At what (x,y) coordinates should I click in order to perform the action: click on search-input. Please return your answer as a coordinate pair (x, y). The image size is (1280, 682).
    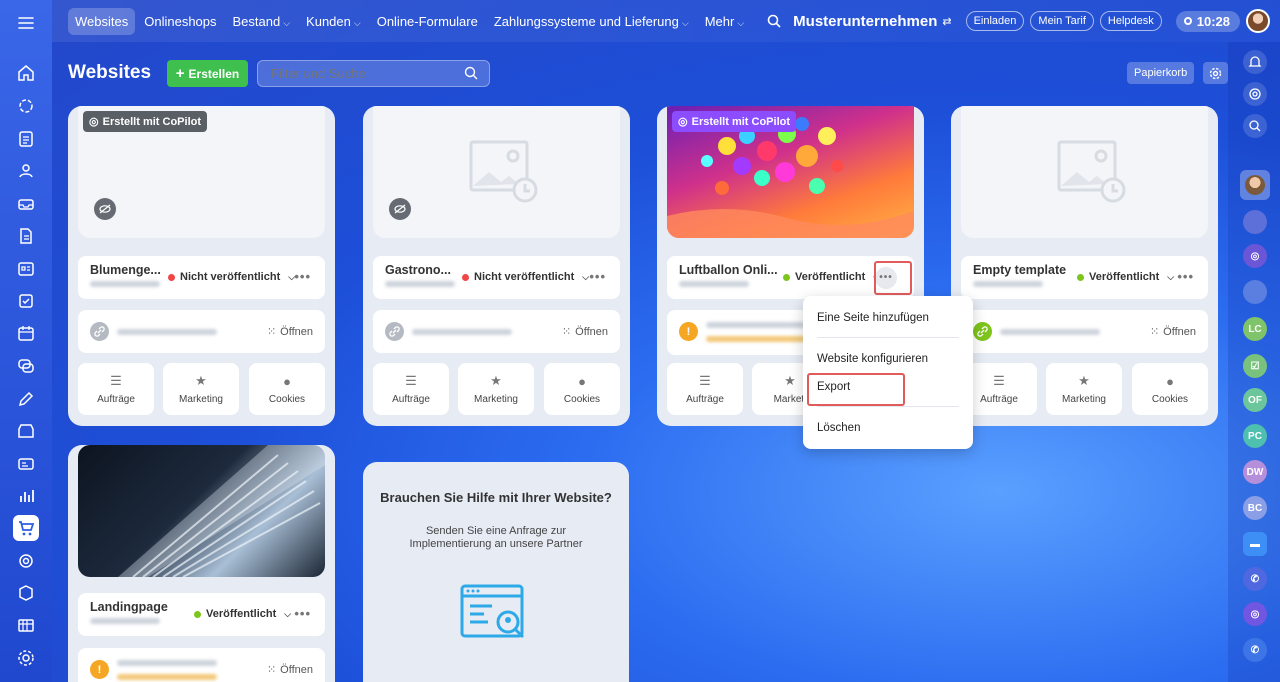
    Looking at the image, I should click on (373, 73).